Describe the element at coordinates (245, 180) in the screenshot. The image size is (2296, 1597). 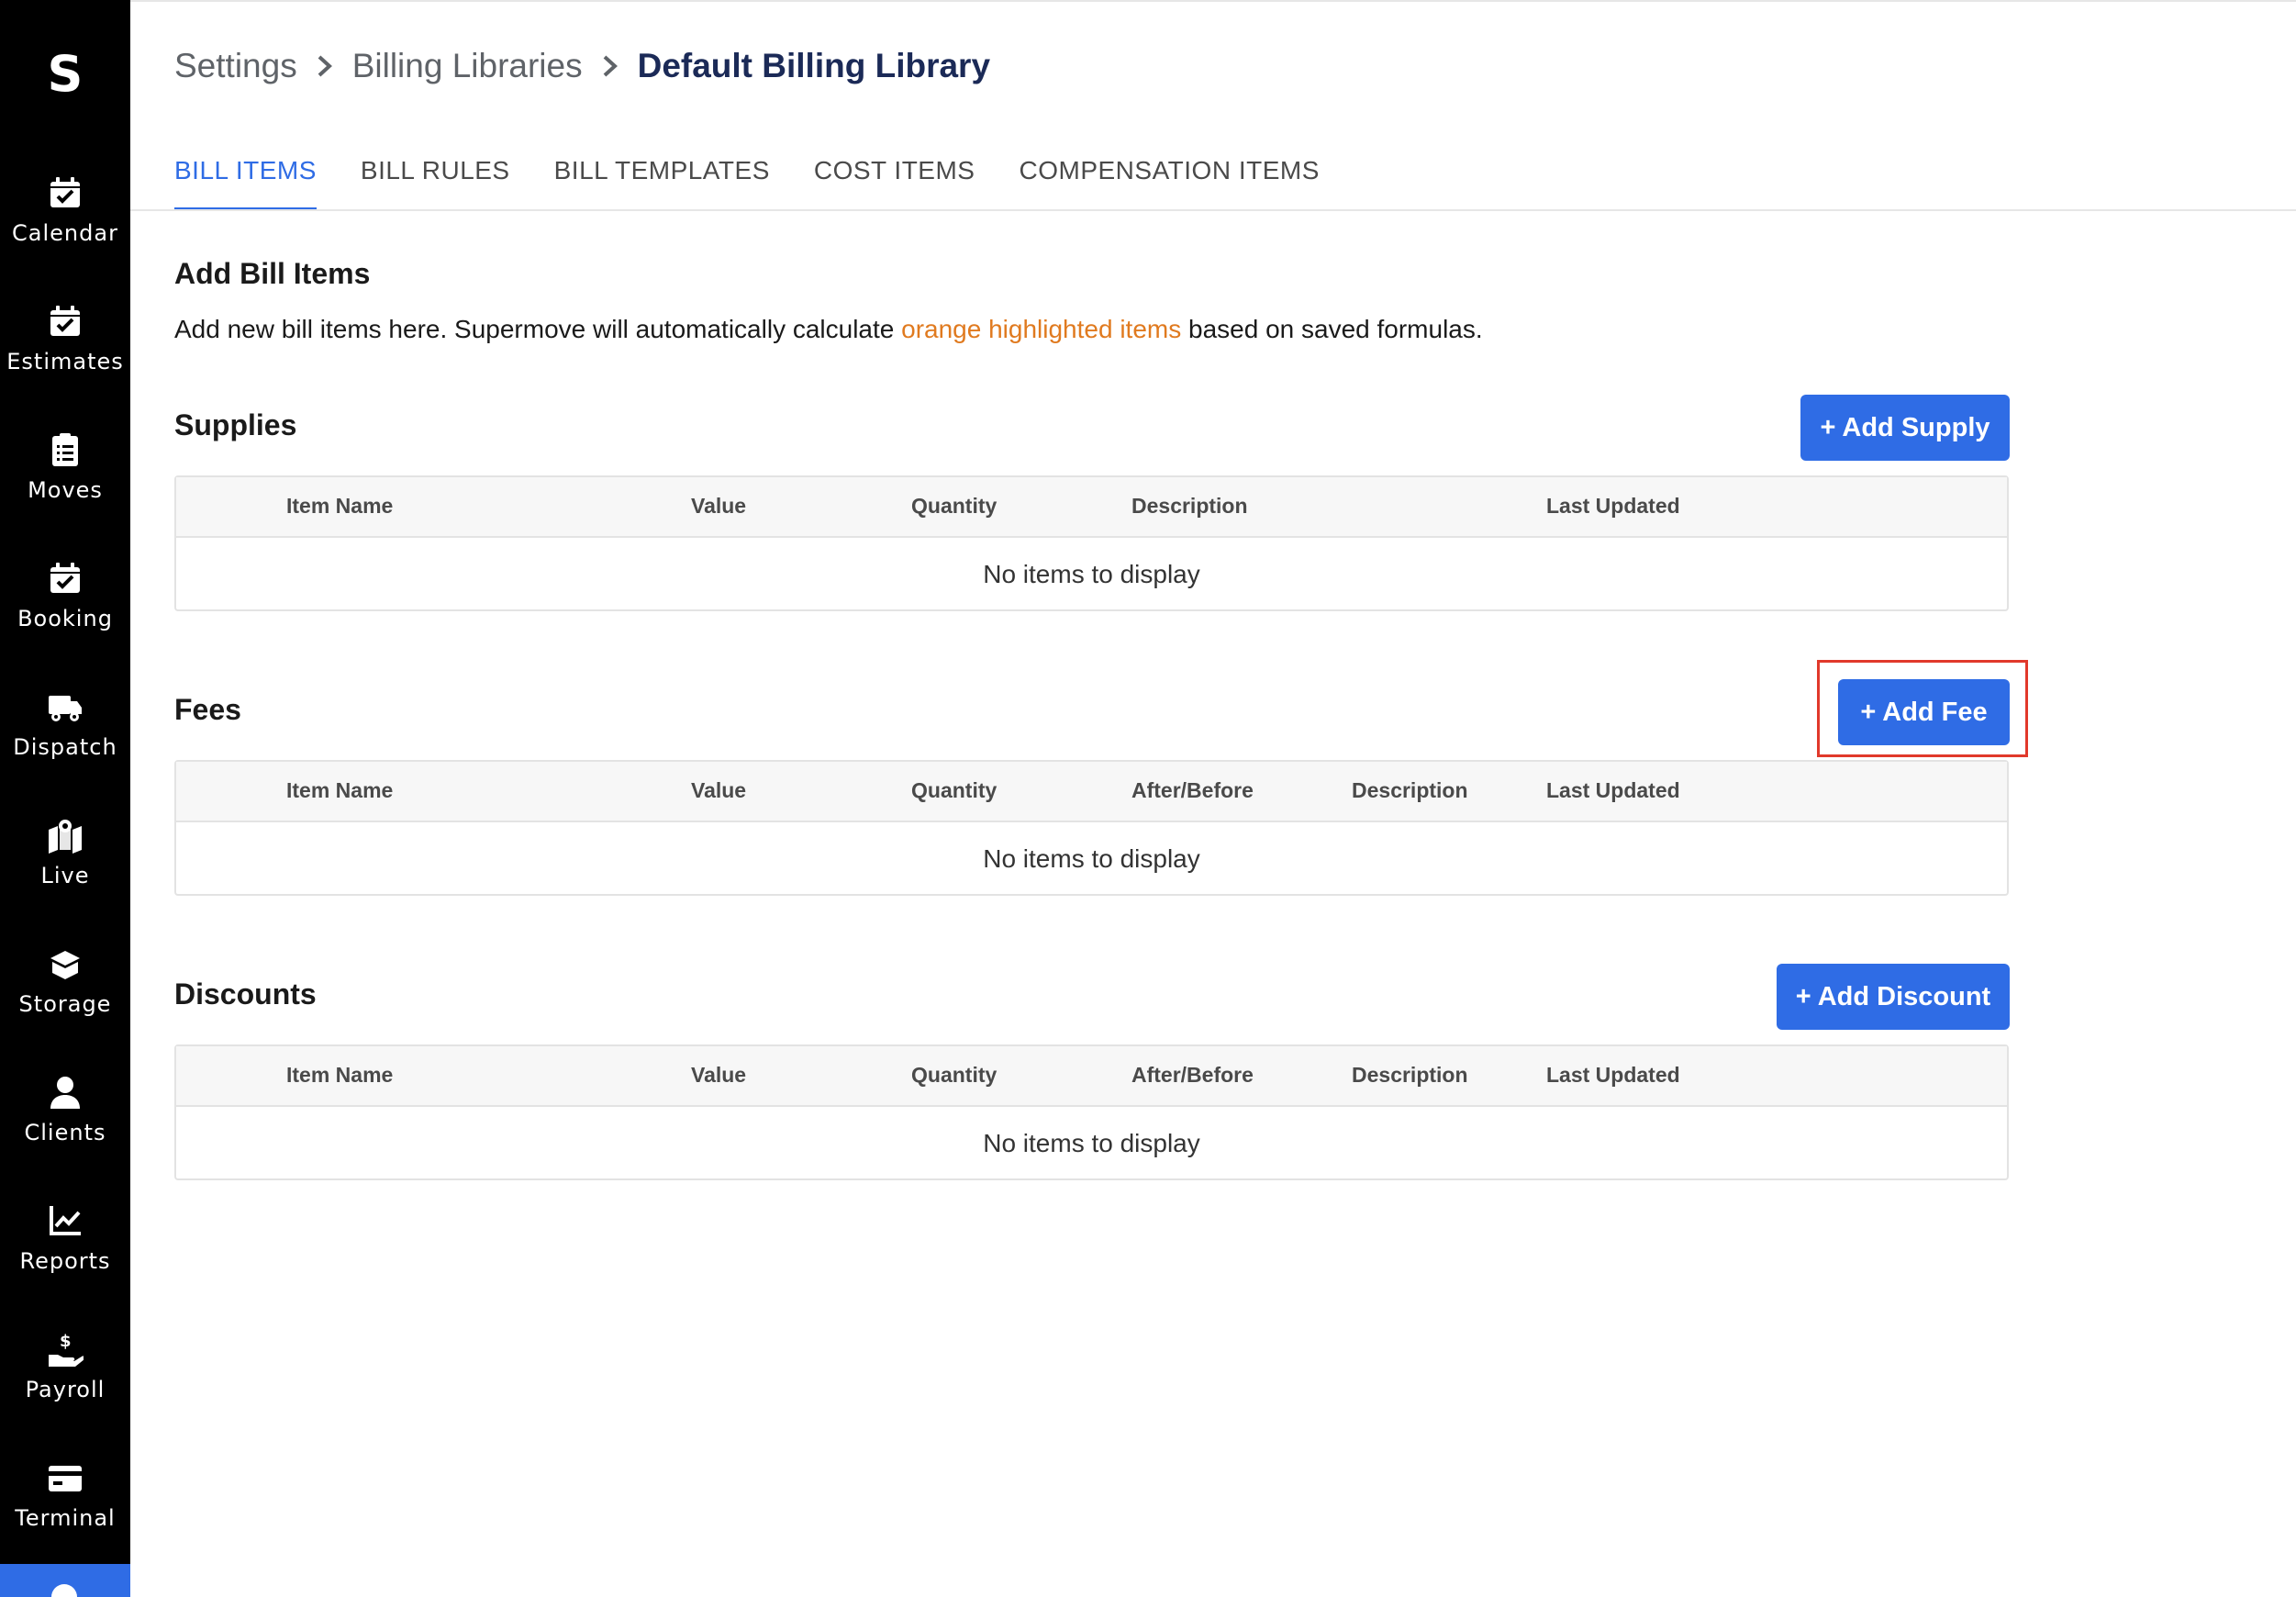
I see `tab-bill-items: BILL ITEMS` at that location.